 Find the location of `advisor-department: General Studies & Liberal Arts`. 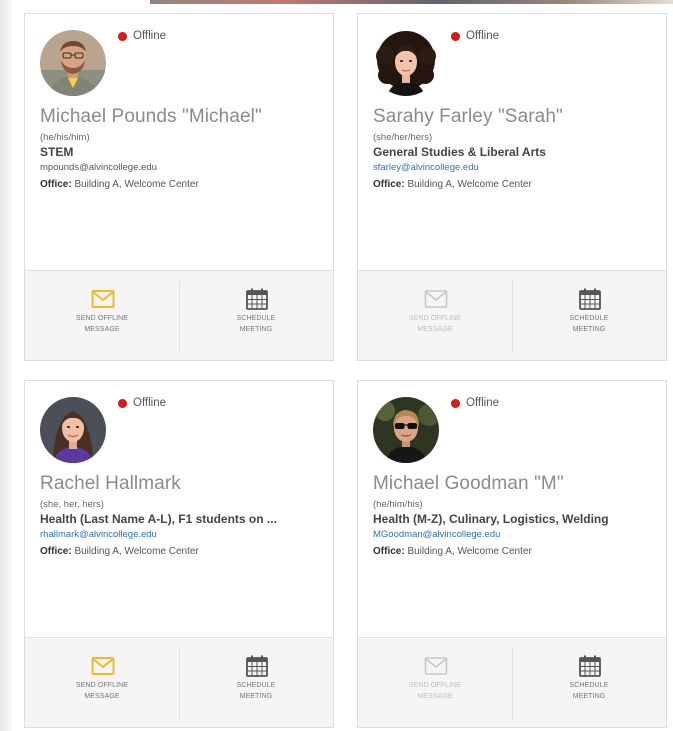

advisor-department: General Studies & Liberal Arts is located at coordinates (459, 152).